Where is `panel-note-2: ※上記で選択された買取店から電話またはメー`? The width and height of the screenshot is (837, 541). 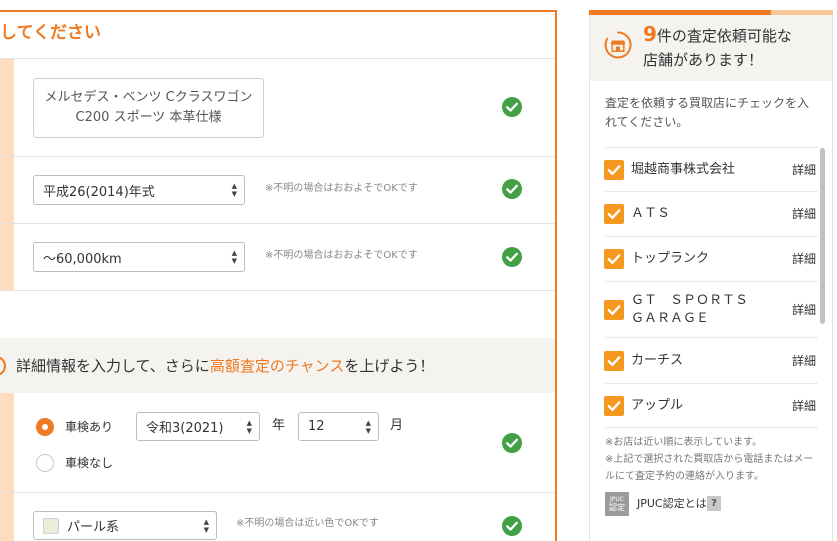 panel-note-2: ※上記で選択された買取店から電話またはメー is located at coordinates (709, 459).